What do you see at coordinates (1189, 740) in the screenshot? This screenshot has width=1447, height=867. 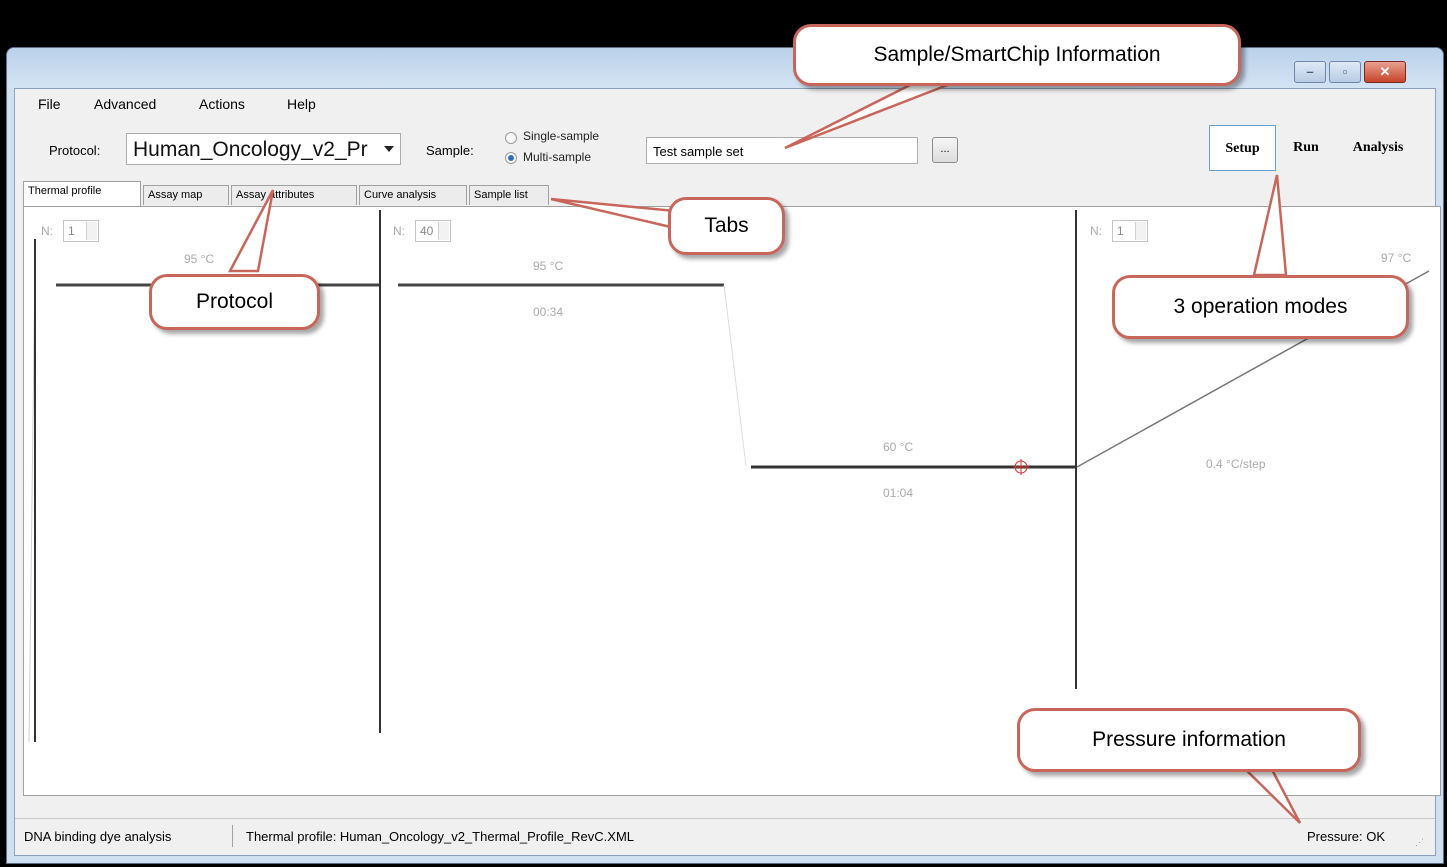 I see `callout-pressure-info: Pressure information` at bounding box center [1189, 740].